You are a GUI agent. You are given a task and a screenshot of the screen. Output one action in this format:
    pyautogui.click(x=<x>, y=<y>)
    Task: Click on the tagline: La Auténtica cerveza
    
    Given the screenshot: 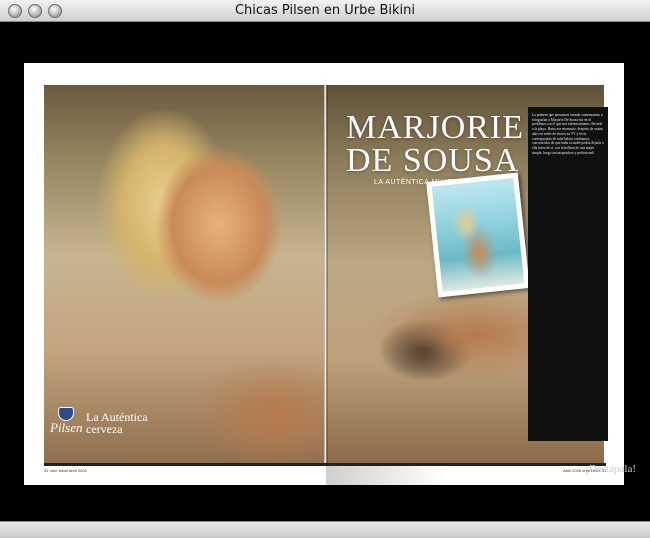 What is the action you would take?
    pyautogui.click(x=117, y=423)
    